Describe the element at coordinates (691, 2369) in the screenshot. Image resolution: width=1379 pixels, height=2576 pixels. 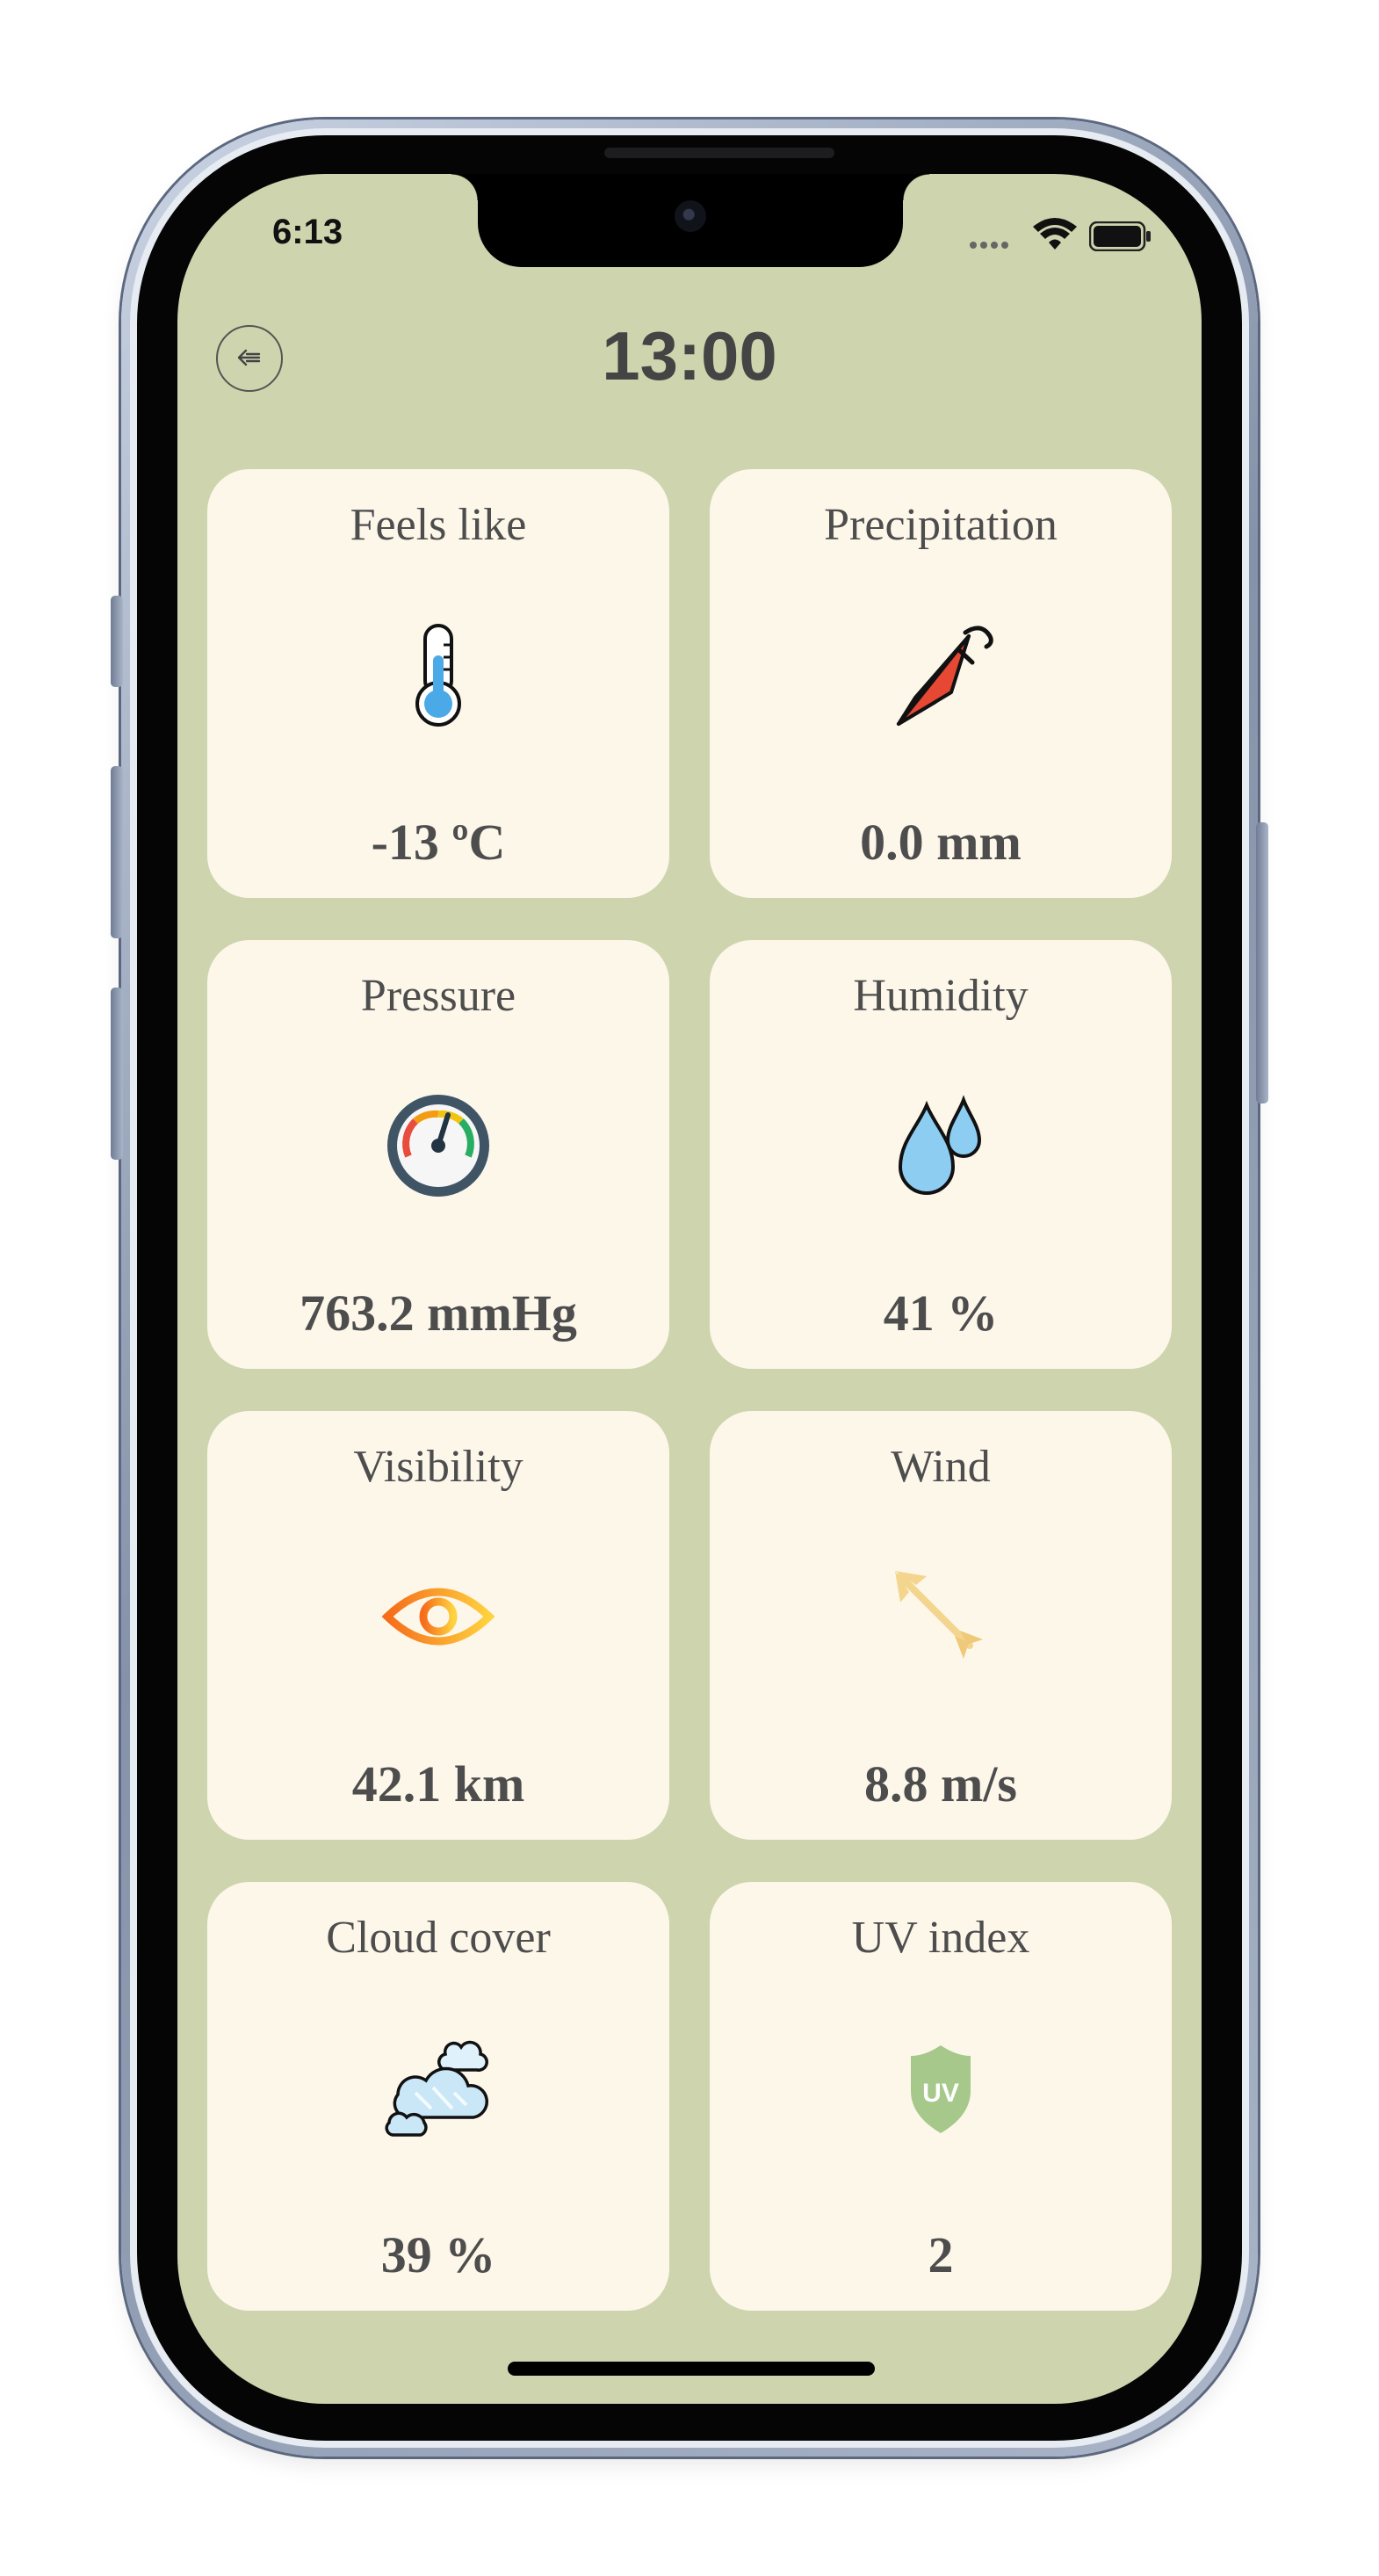
I see `home-indicator` at that location.